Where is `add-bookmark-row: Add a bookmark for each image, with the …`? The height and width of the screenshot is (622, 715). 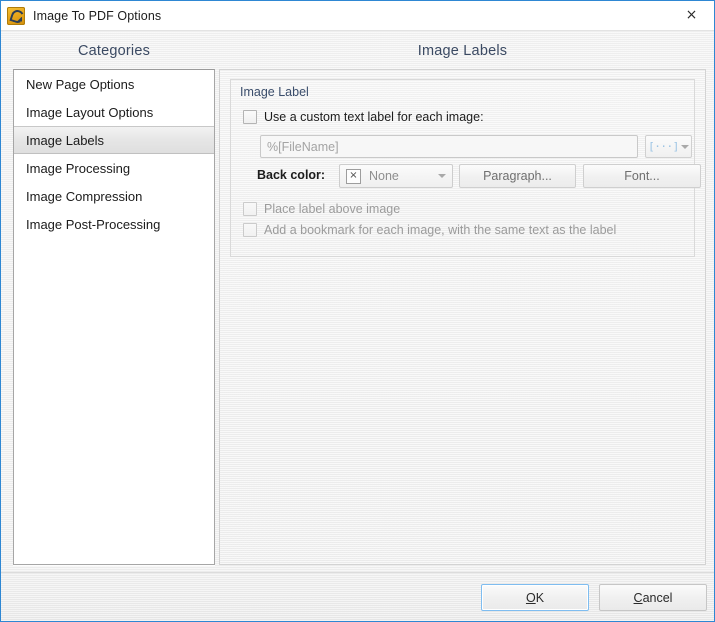
add-bookmark-row: Add a bookmark for each image, with the … is located at coordinates (429, 230).